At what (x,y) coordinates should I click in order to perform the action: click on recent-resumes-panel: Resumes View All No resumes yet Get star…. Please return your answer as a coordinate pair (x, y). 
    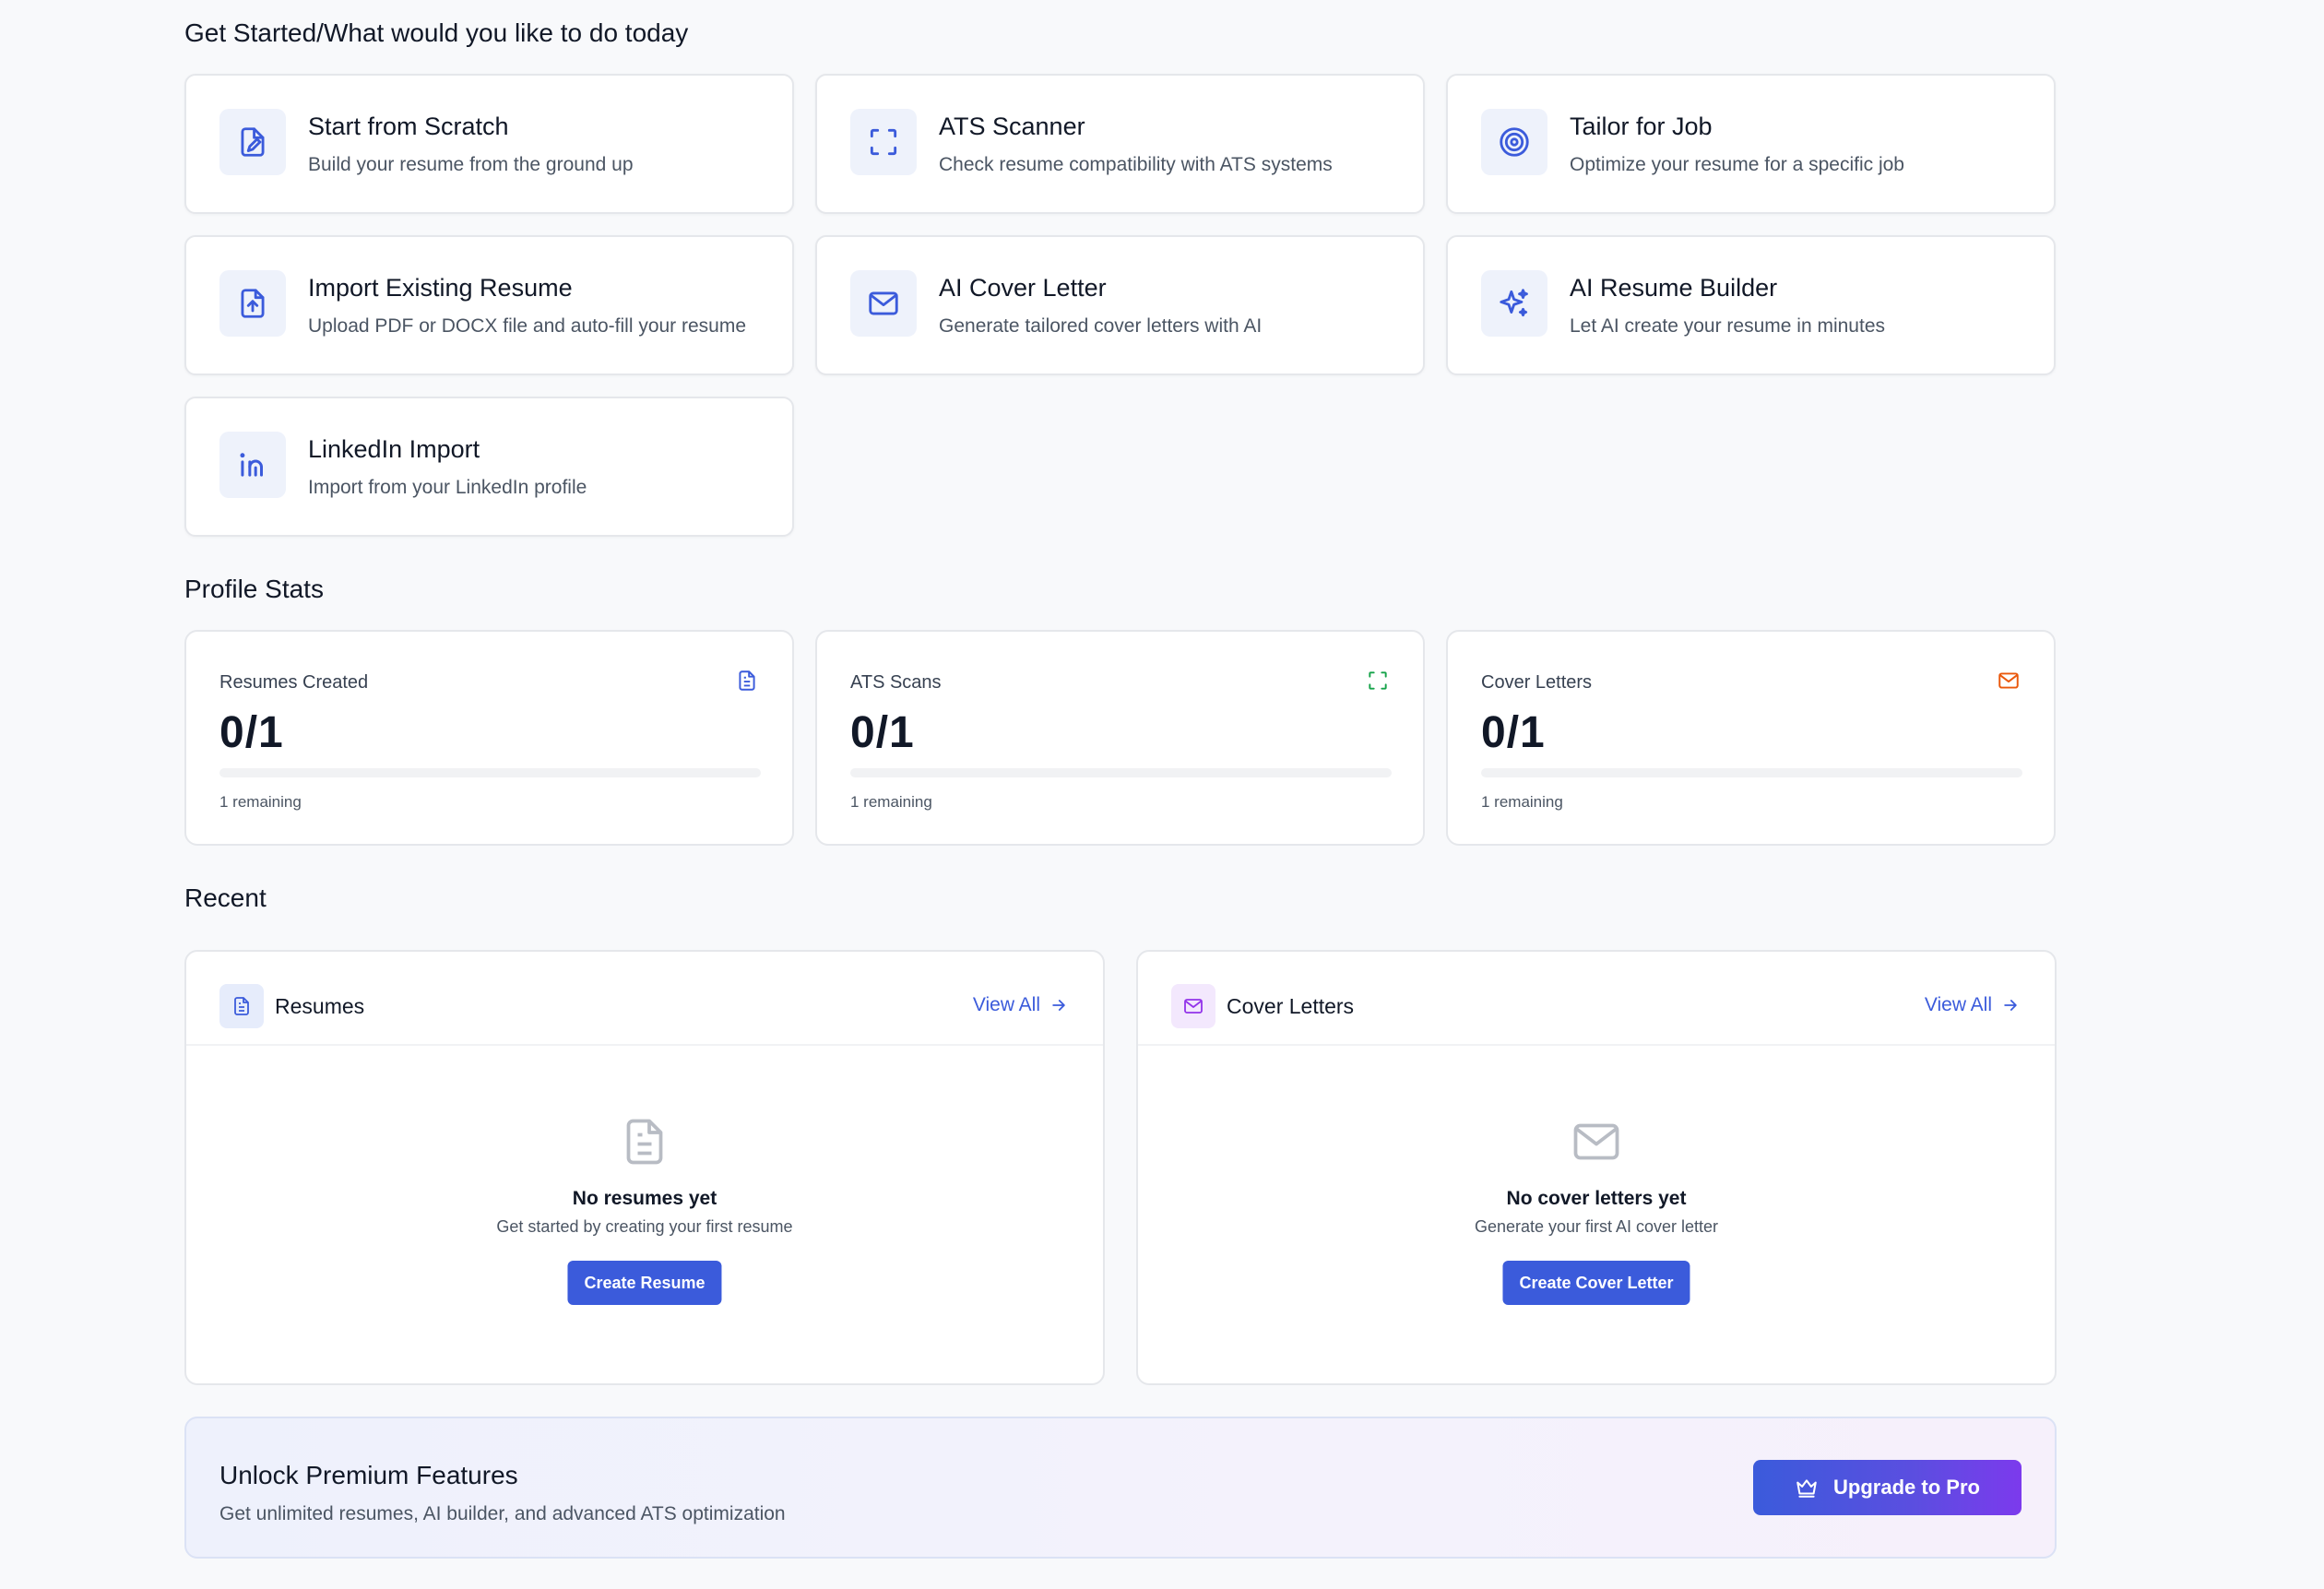
    Looking at the image, I should click on (644, 1167).